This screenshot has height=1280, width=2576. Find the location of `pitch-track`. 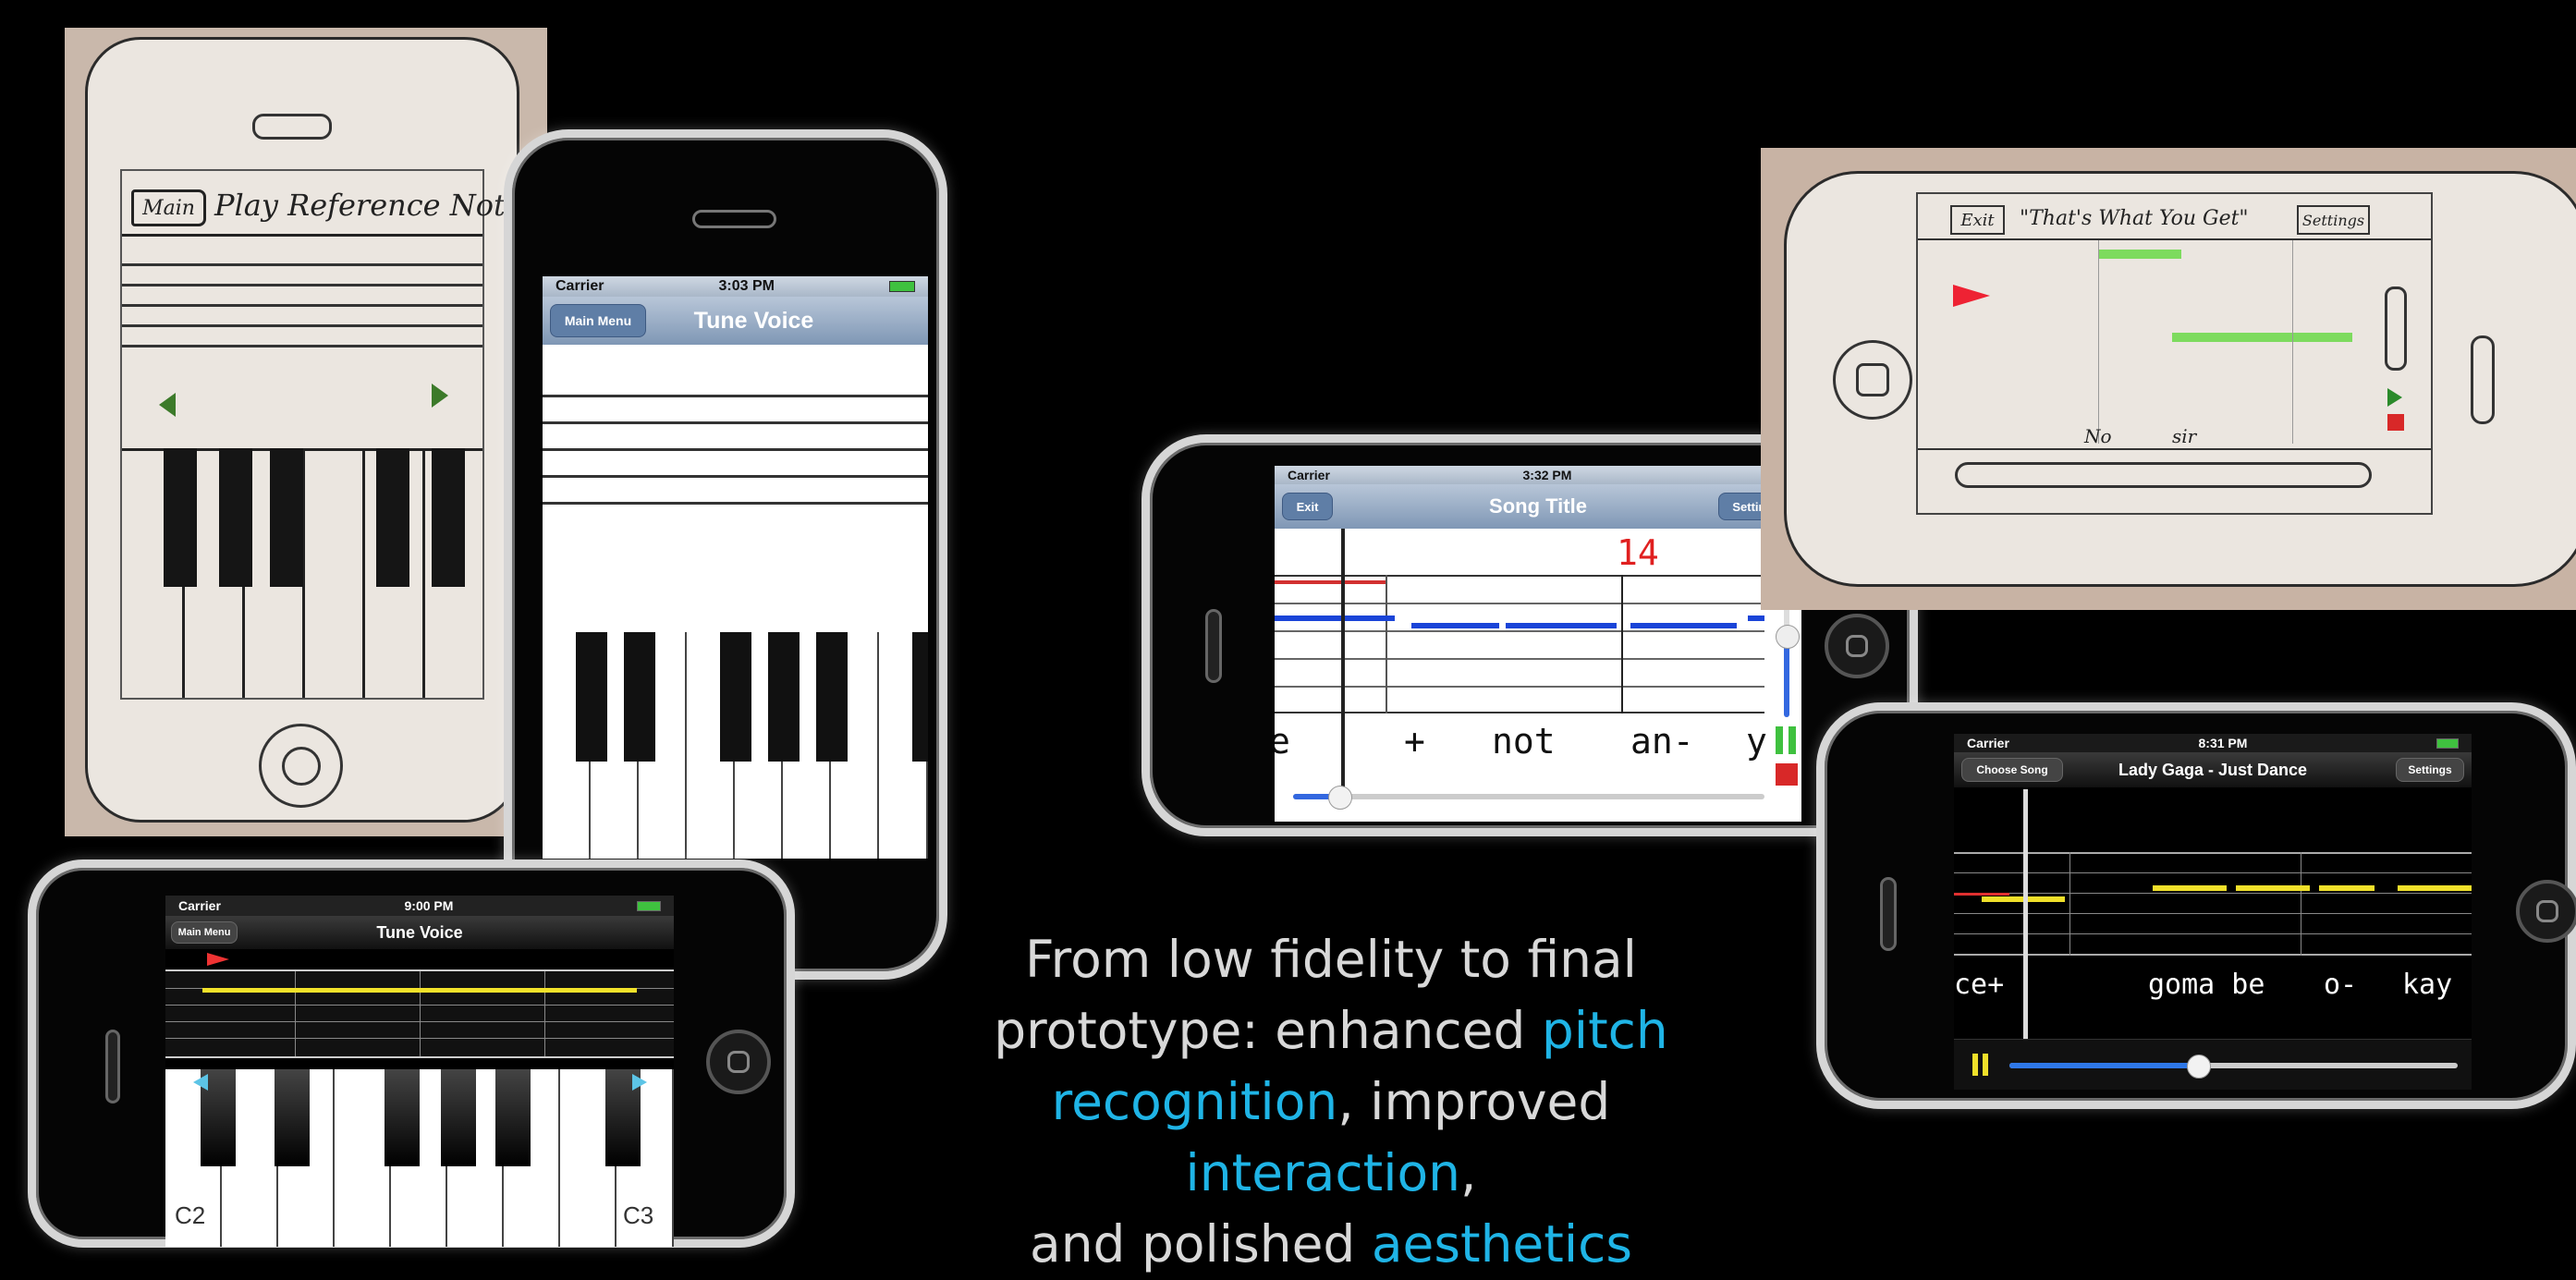

pitch-track is located at coordinates (1519, 644).